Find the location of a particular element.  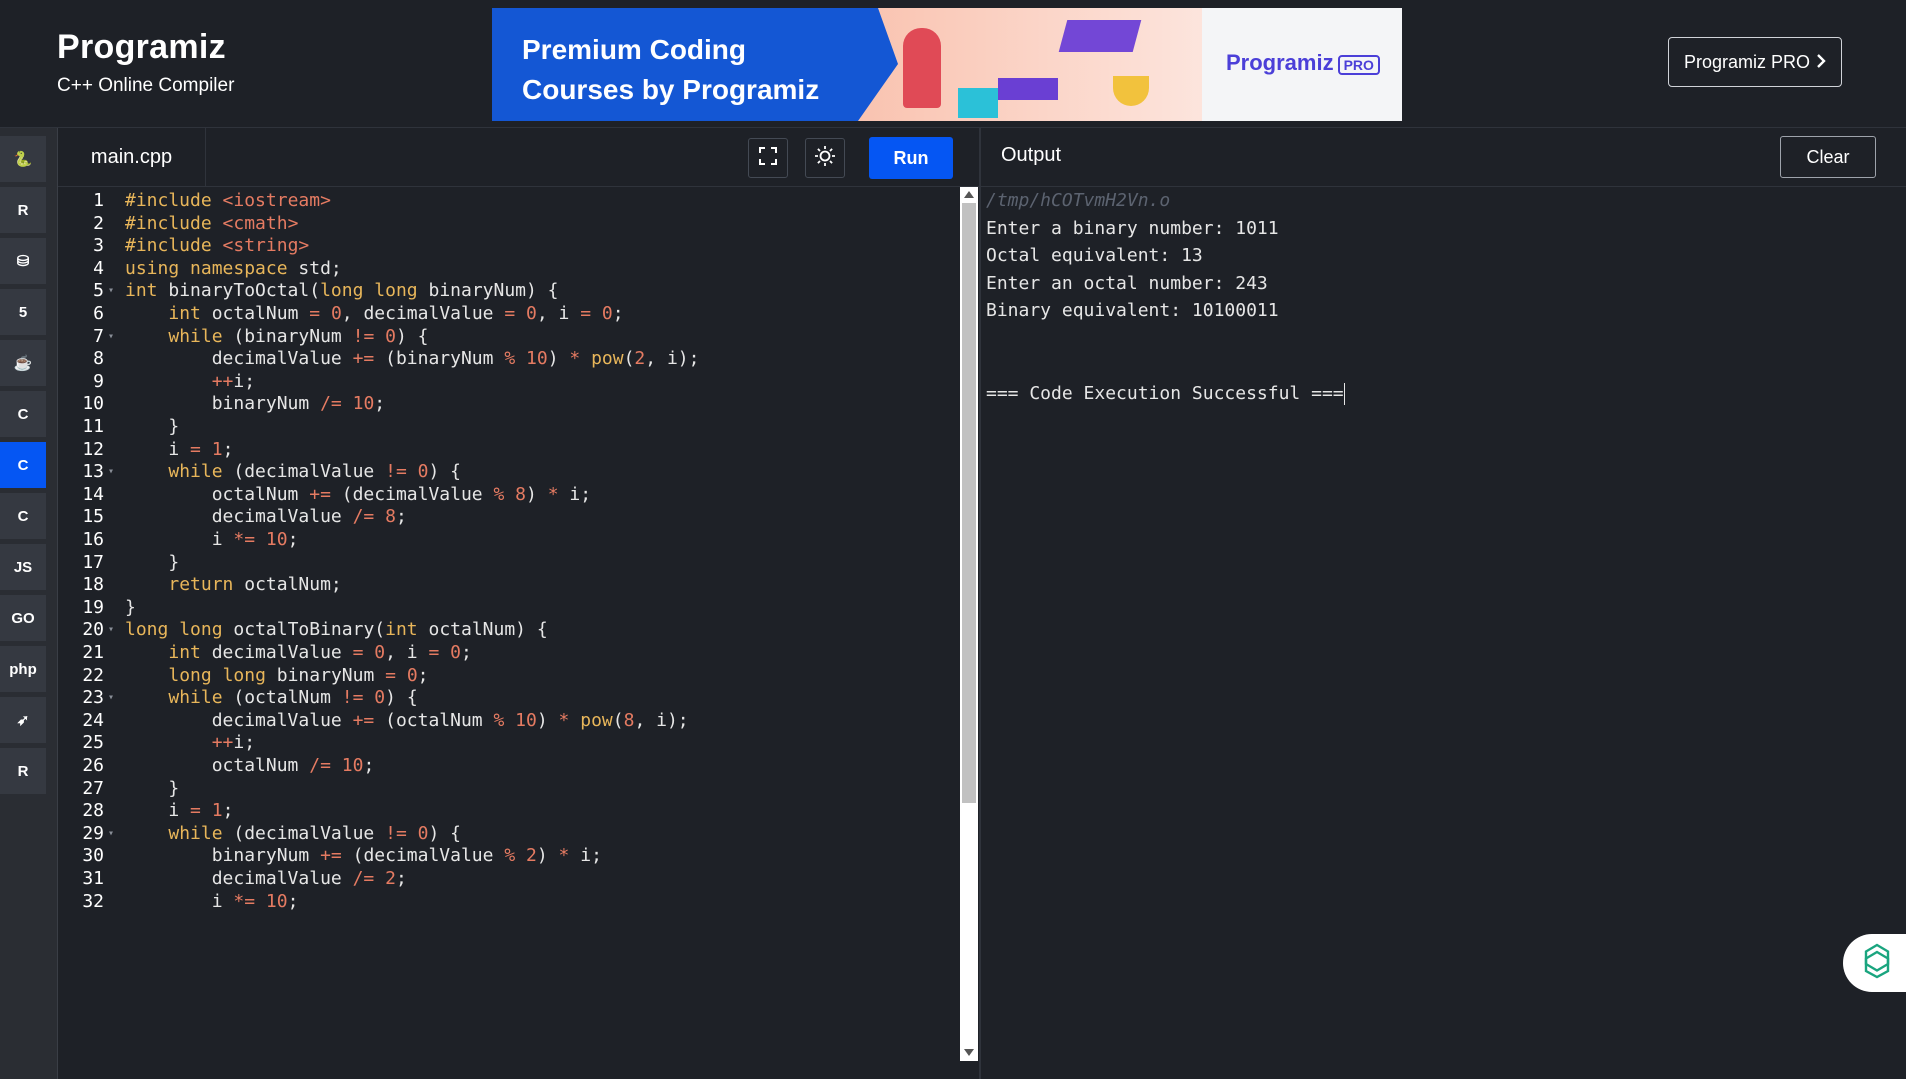

banner-logo-area: Programiz PRO is located at coordinates (1302, 64).